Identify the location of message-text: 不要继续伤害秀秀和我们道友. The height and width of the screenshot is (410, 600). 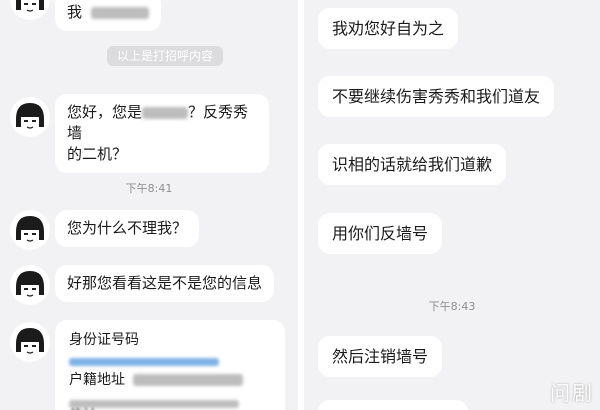
(436, 96).